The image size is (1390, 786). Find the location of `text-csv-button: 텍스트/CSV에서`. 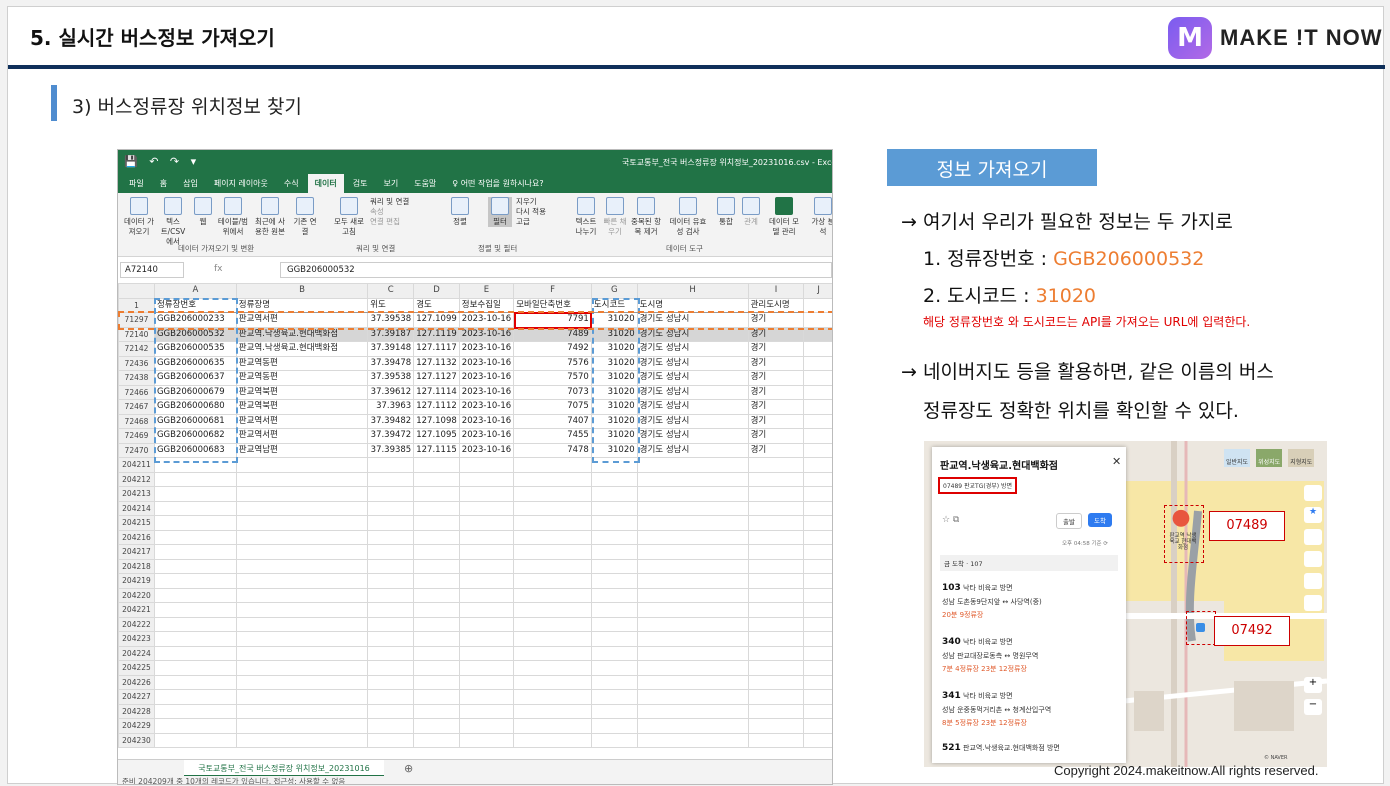

text-csv-button: 텍스트/CSV에서 is located at coordinates (173, 222).